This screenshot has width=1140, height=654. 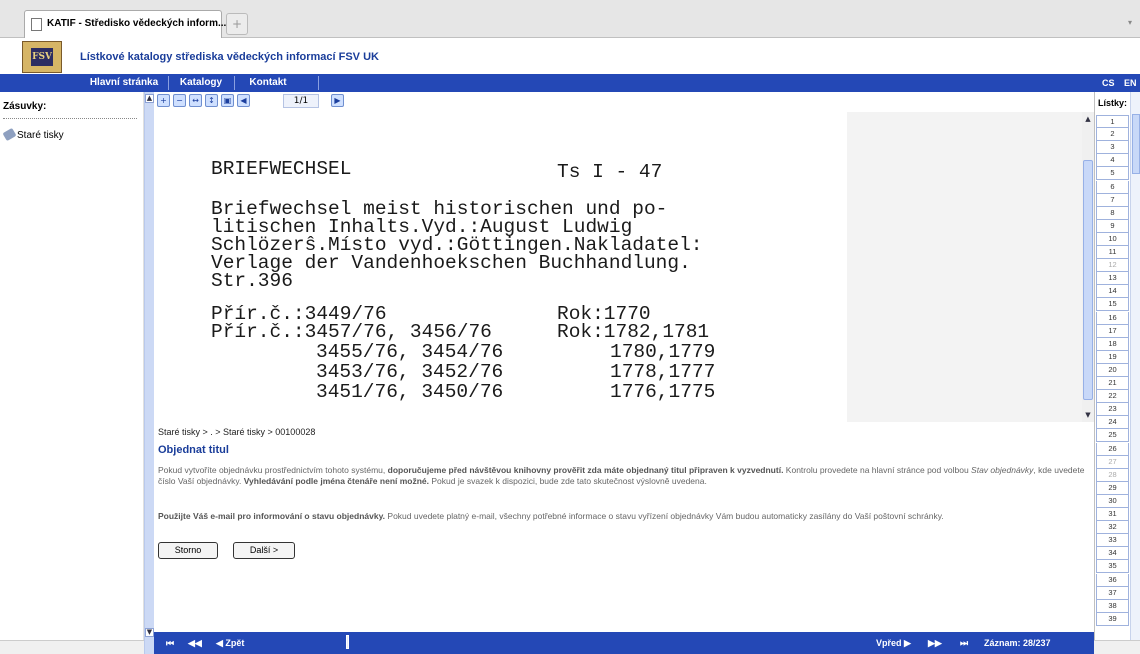 I want to click on card-number-item: 36, so click(x=1112, y=580).